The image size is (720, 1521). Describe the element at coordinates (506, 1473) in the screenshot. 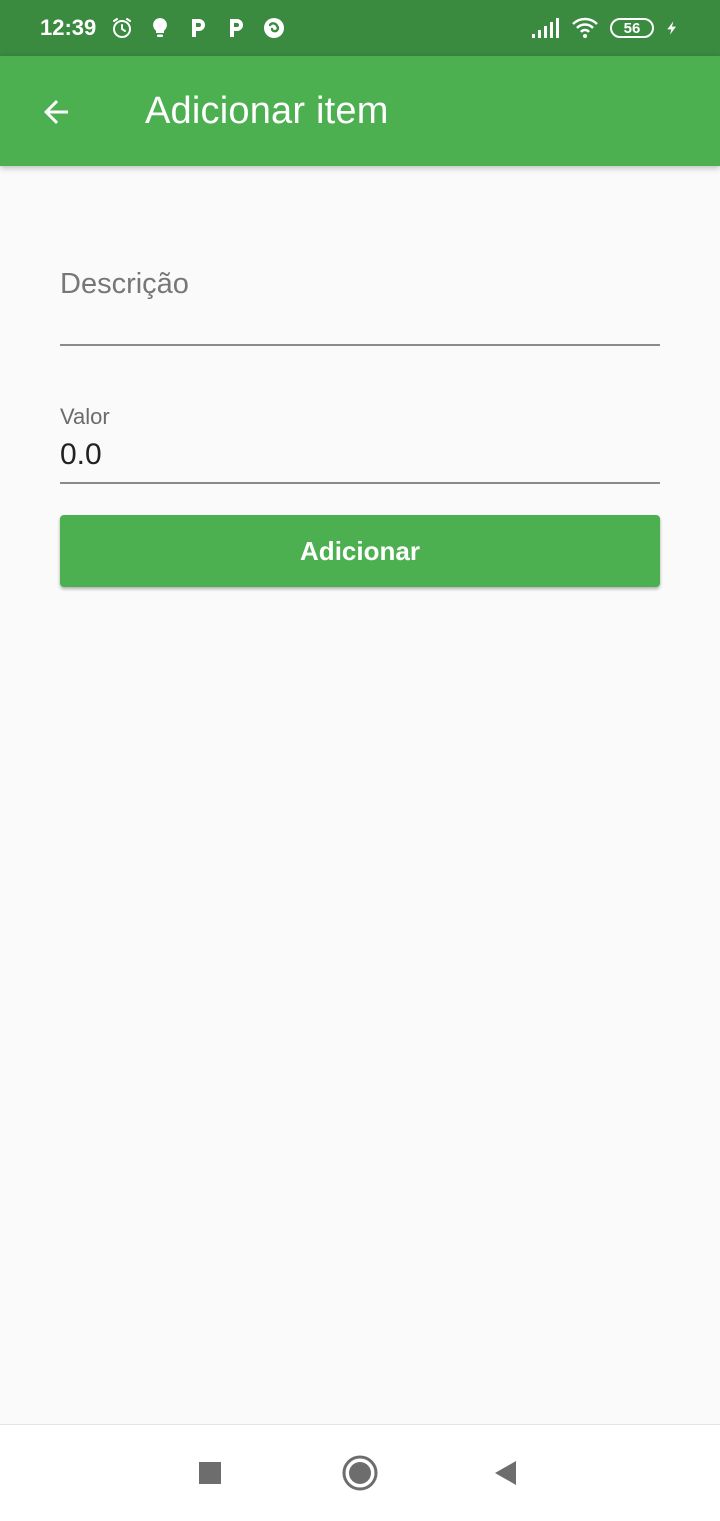

I see `back-triangle-icon` at that location.